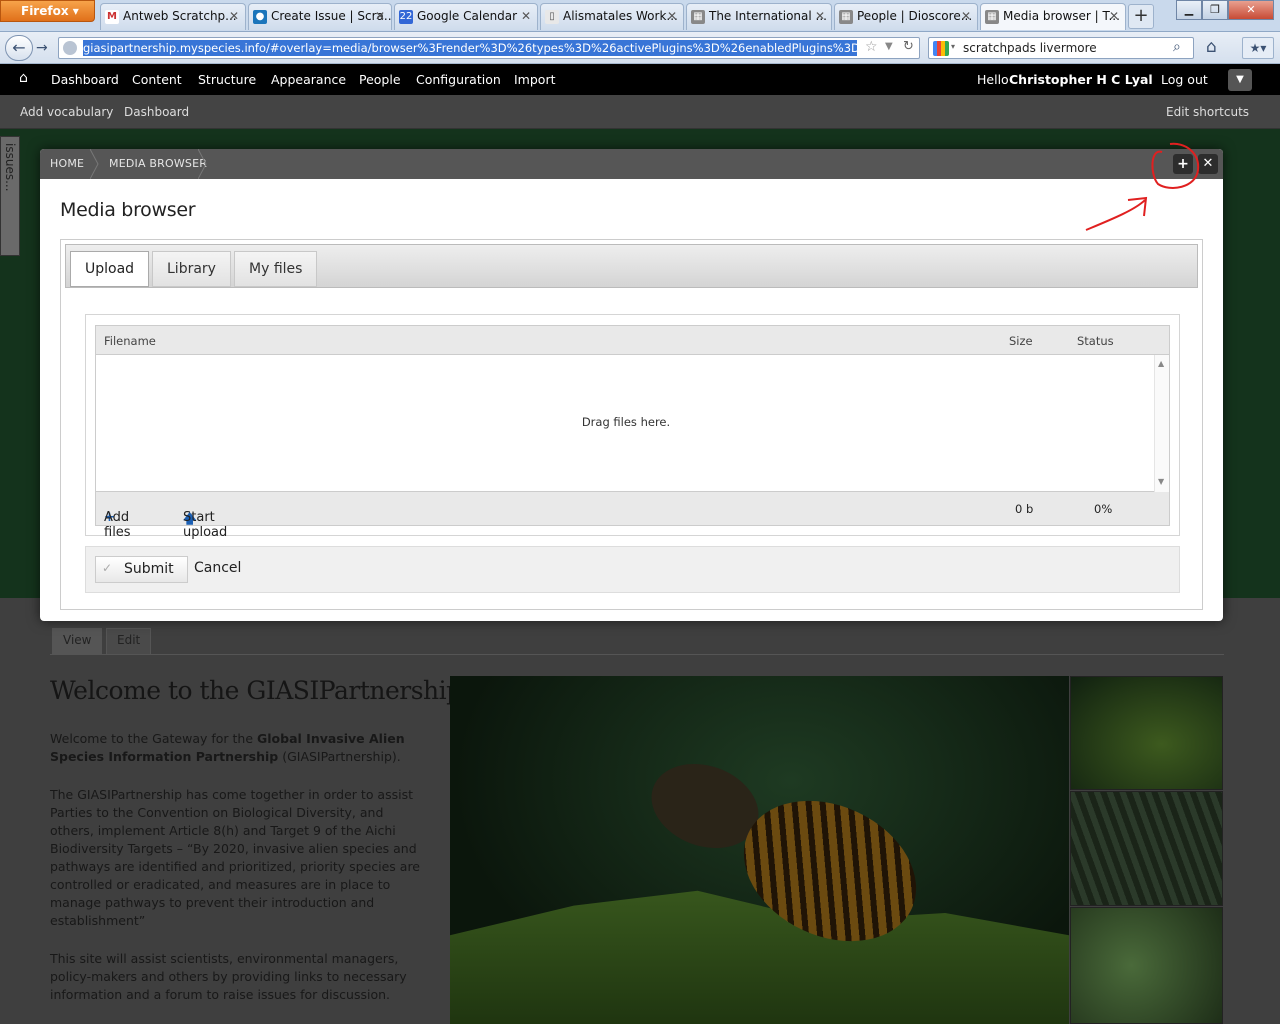 This screenshot has width=1280, height=1024. Describe the element at coordinates (77, 641) in the screenshot. I see `tab-view: View` at that location.